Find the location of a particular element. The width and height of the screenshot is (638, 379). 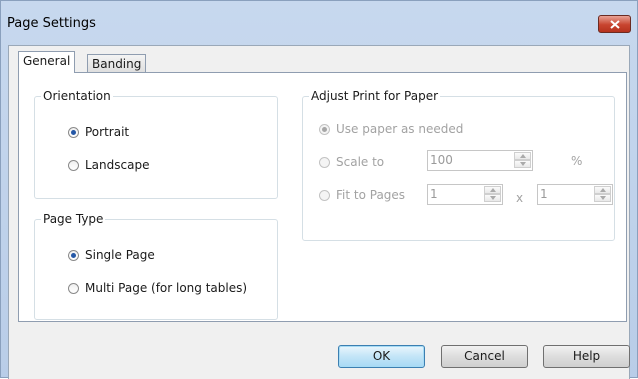

scale-to-label: Scale to is located at coordinates (360, 162).